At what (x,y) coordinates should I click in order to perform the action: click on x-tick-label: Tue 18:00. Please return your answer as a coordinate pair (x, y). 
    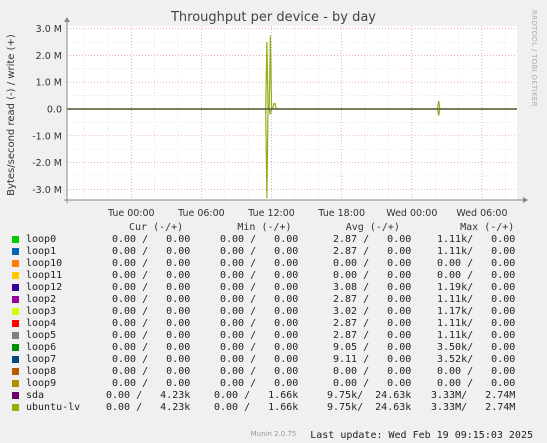
    Looking at the image, I should click on (341, 213).